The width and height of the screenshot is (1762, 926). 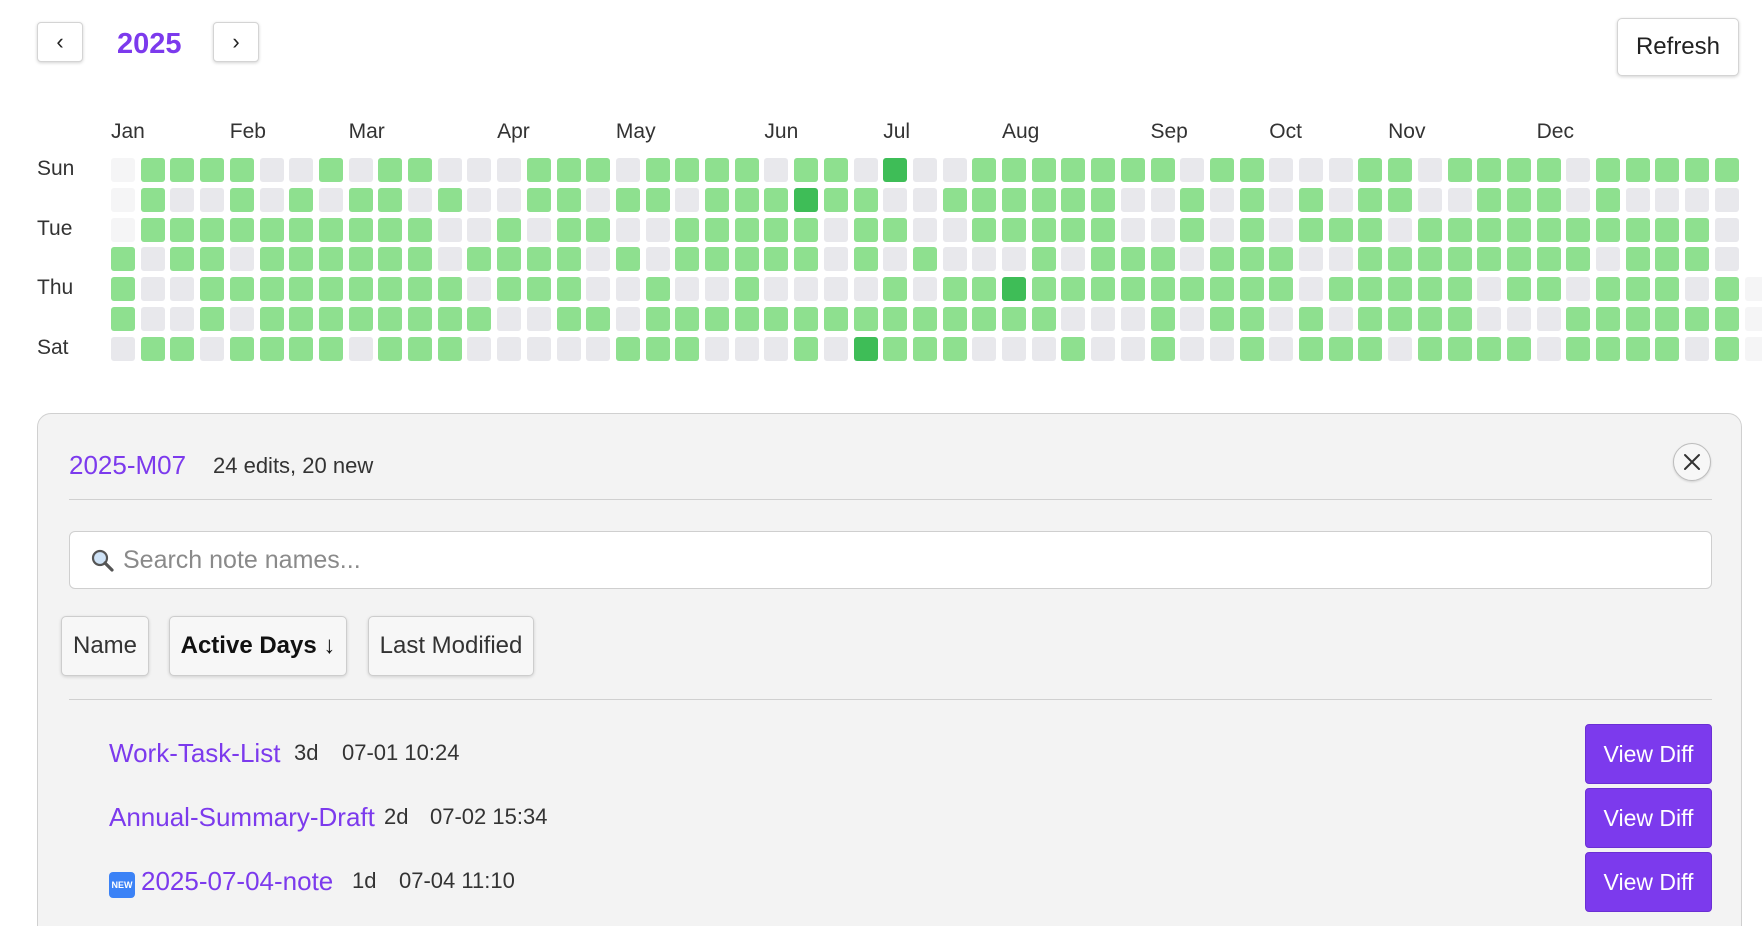 What do you see at coordinates (1678, 47) in the screenshot?
I see `refresh-button: Refresh` at bounding box center [1678, 47].